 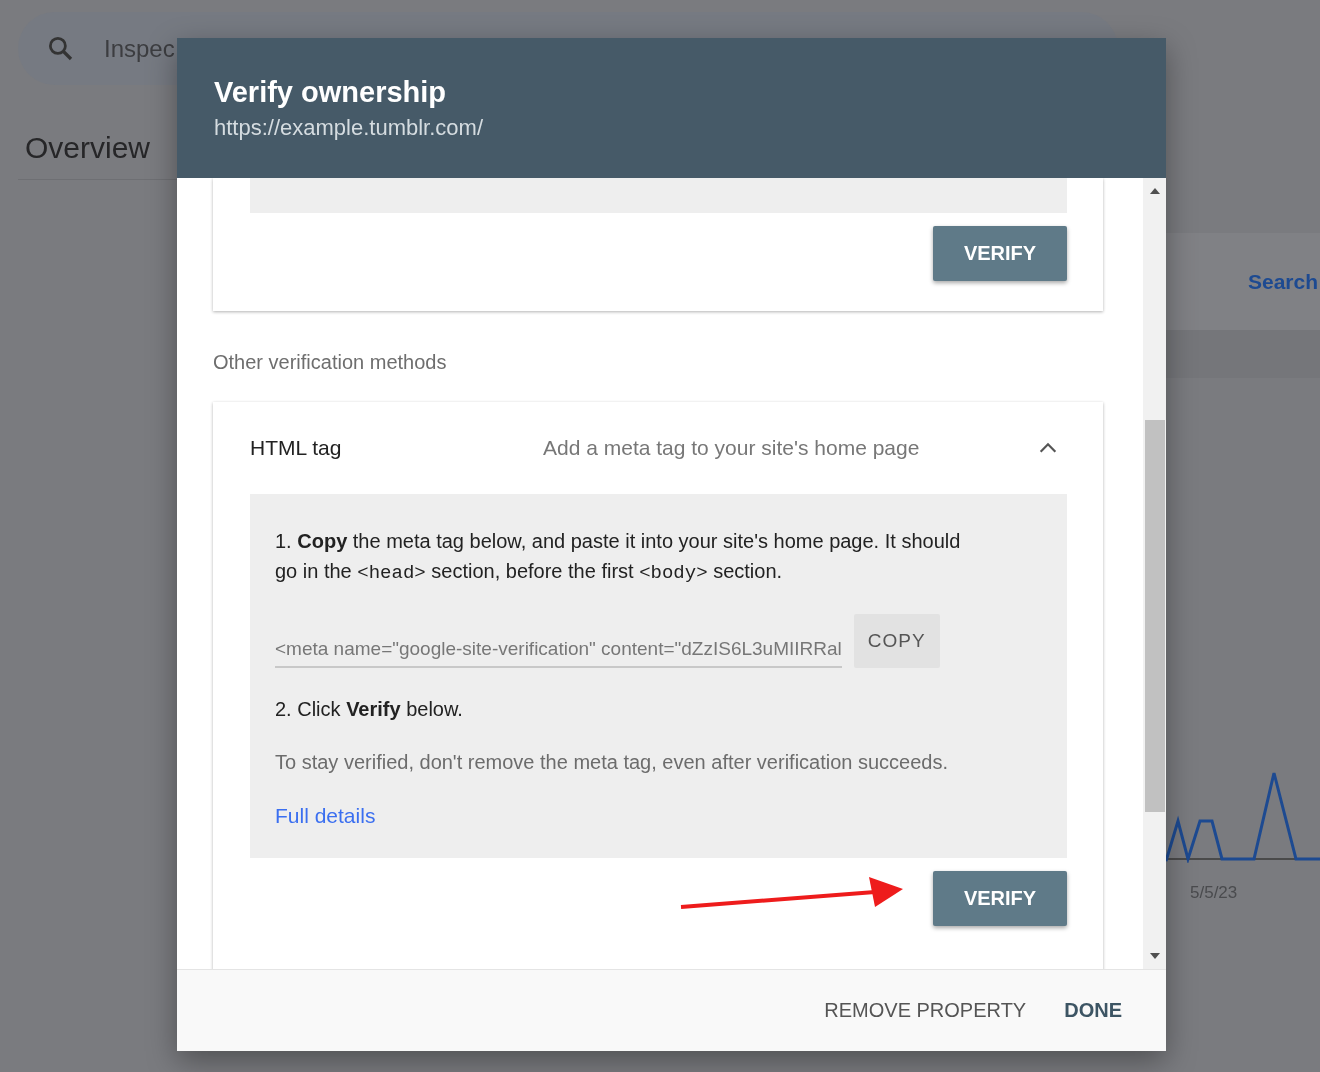 What do you see at coordinates (330, 362) in the screenshot?
I see `section-label: Other verification methods` at bounding box center [330, 362].